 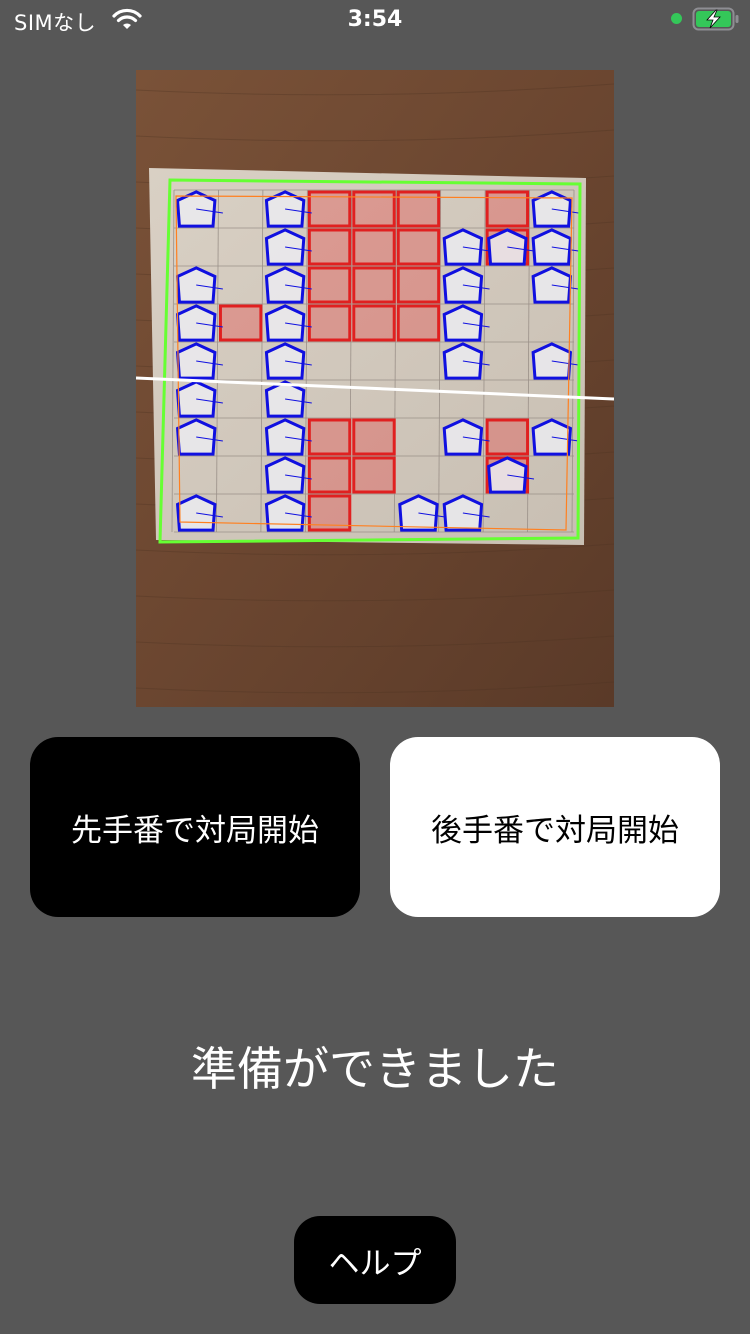 What do you see at coordinates (375, 1260) in the screenshot?
I see `help-button: ヘルプ` at bounding box center [375, 1260].